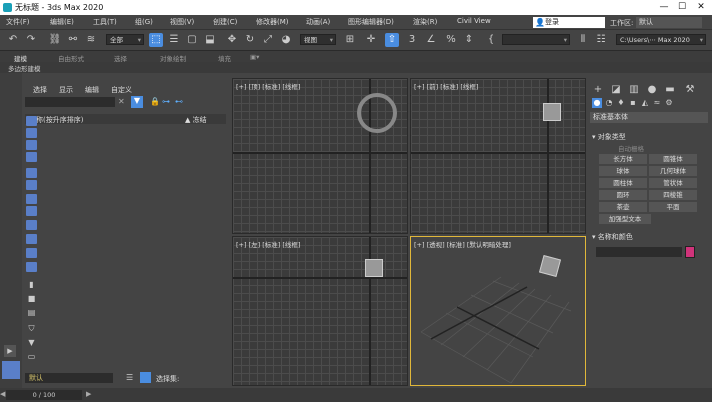 The image size is (712, 402). What do you see at coordinates (673, 171) in the screenshot?
I see `geosphere-button: 几何球体` at bounding box center [673, 171].